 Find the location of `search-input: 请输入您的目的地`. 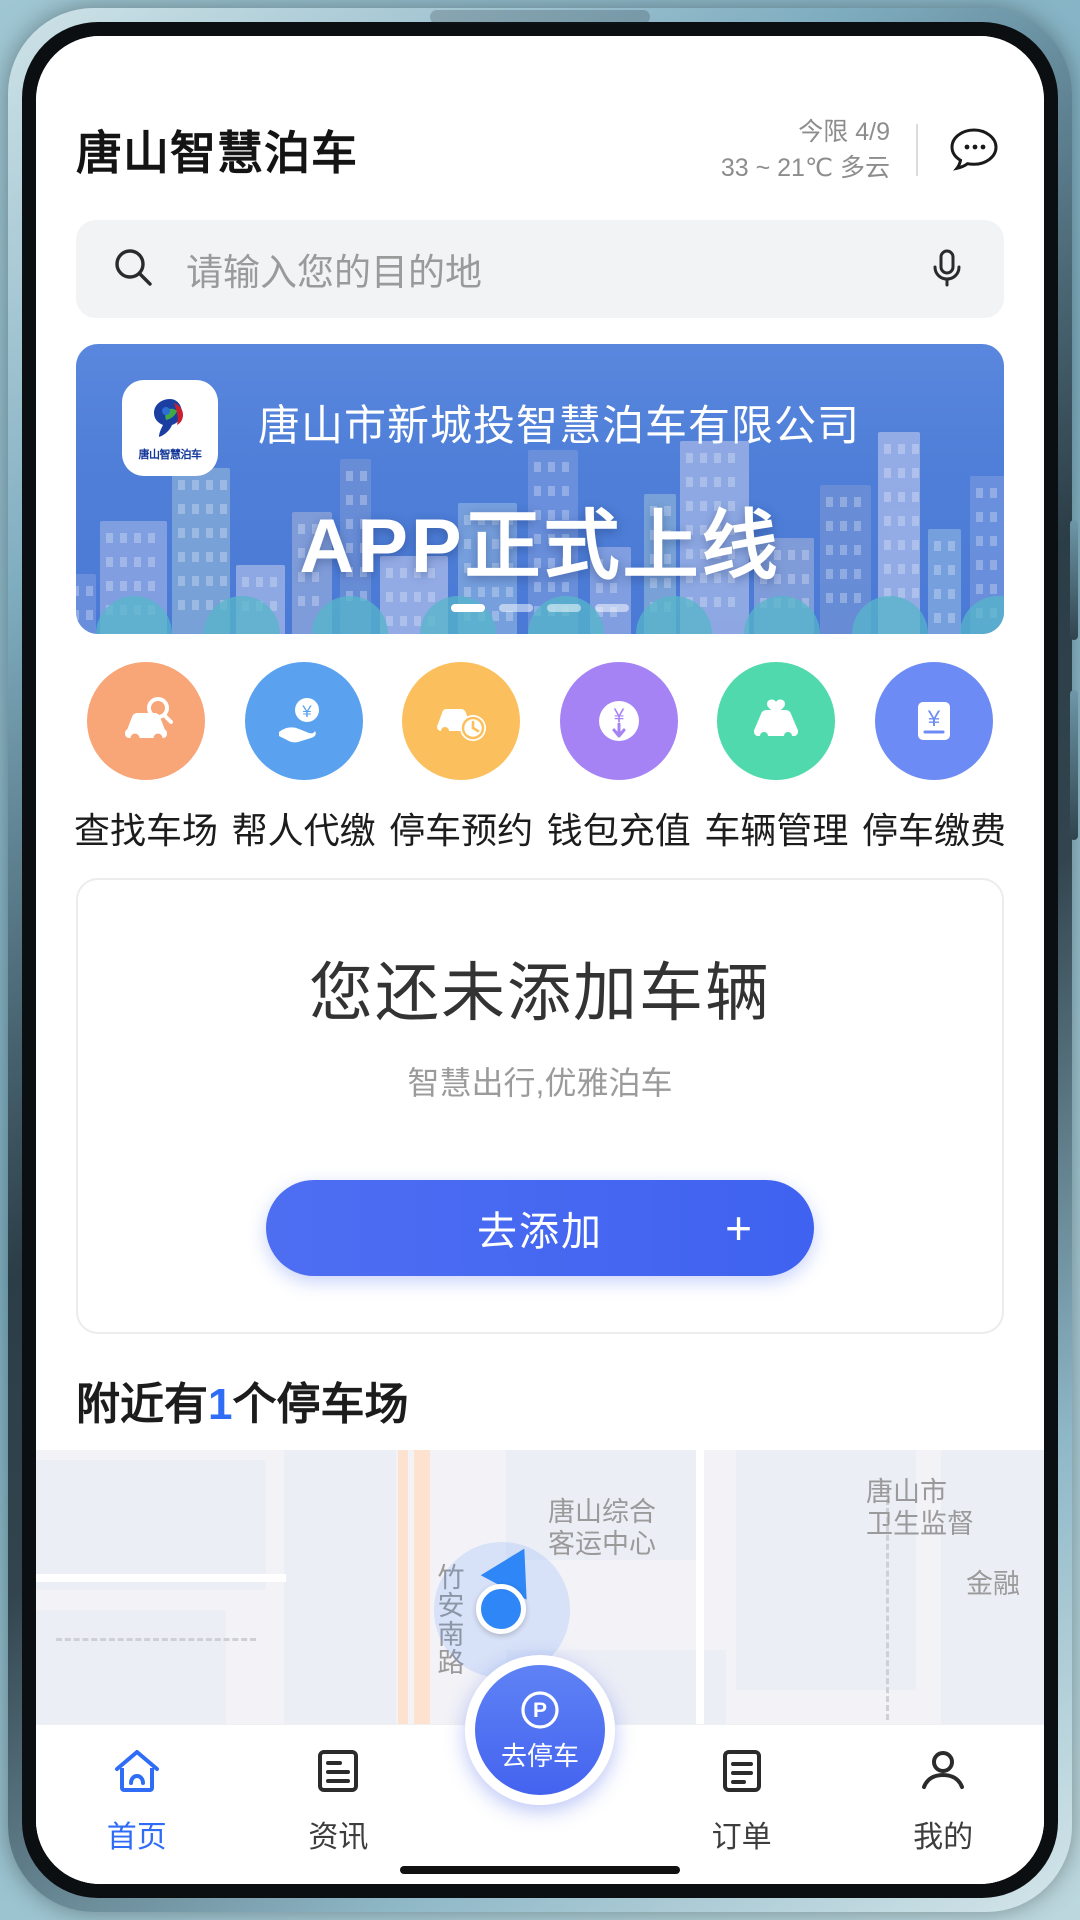

search-input: 请输入您的目的地 is located at coordinates (540, 269).